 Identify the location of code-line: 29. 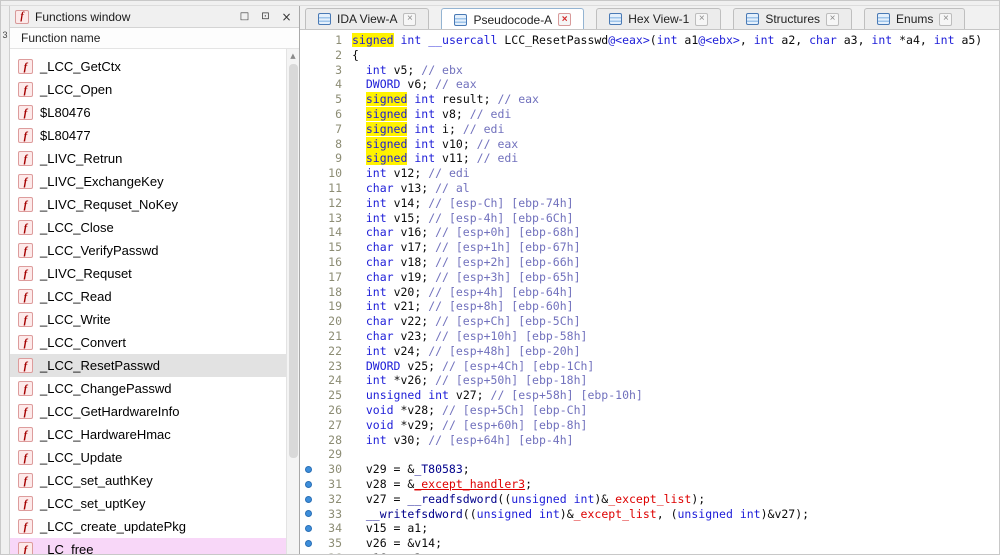
(649, 454).